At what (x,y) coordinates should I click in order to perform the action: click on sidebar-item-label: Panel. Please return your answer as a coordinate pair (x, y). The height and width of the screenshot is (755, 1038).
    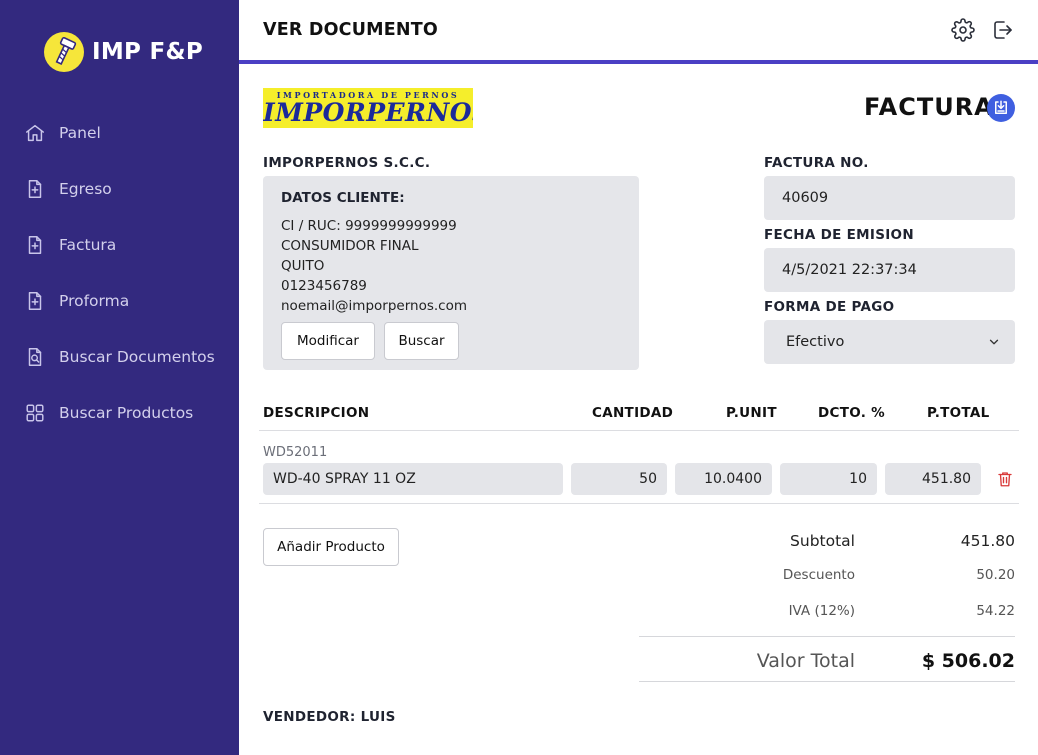
    Looking at the image, I should click on (80, 133).